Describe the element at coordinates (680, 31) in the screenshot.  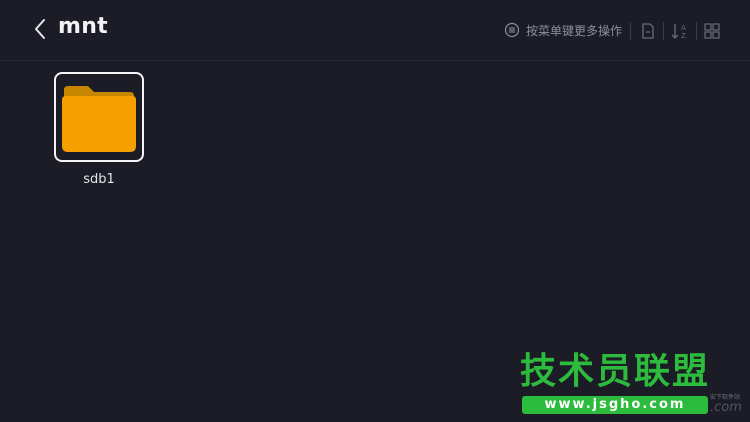
I see `sort-az-icon: A Z` at that location.